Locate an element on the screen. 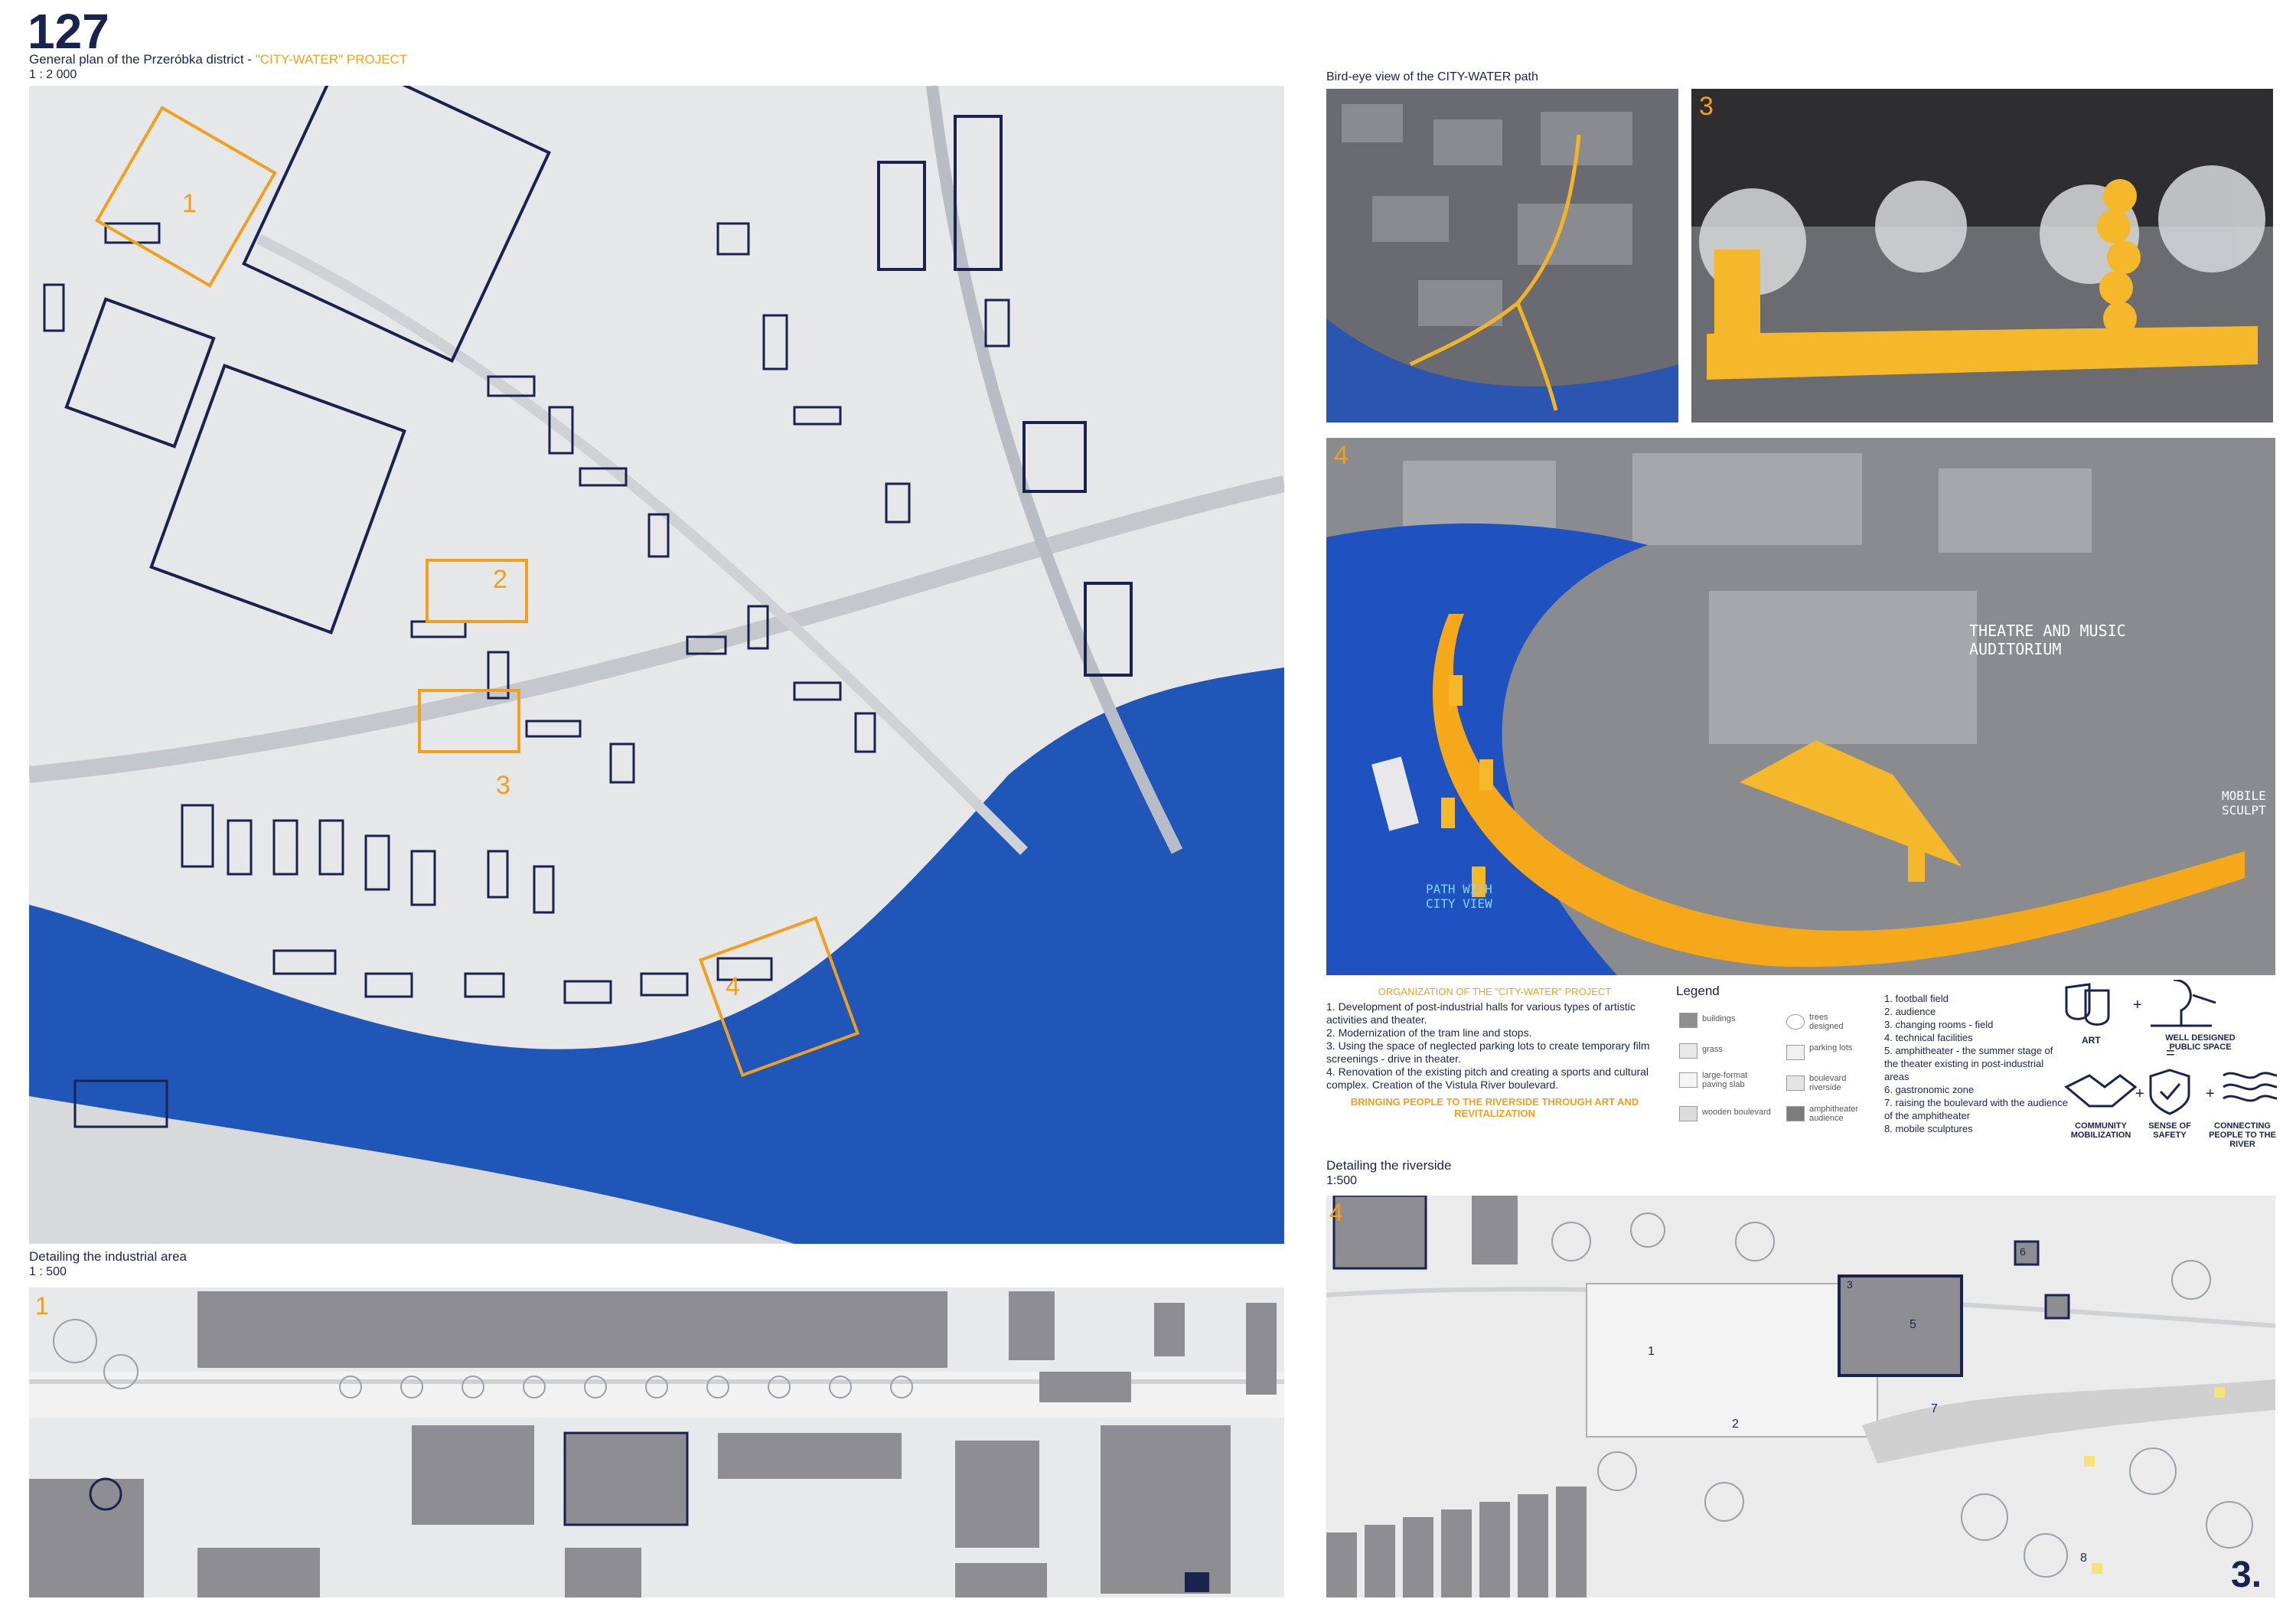 This screenshot has height=1622, width=2296. numbered-item-2: 2. audience is located at coordinates (1910, 1011).